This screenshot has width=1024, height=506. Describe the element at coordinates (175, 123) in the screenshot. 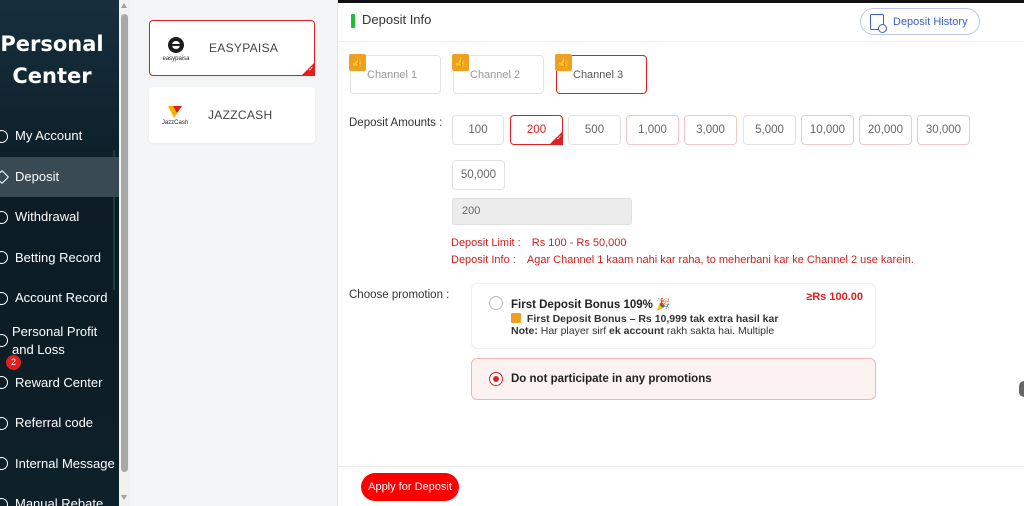

I see `jazzcash-logo-text: JazzCash` at that location.